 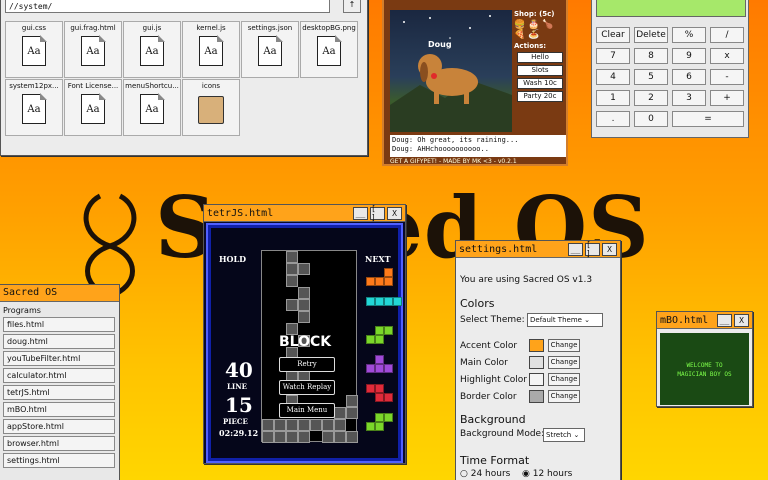 I want to click on bg-mode-select: Stretch ⌄, so click(x=564, y=435).